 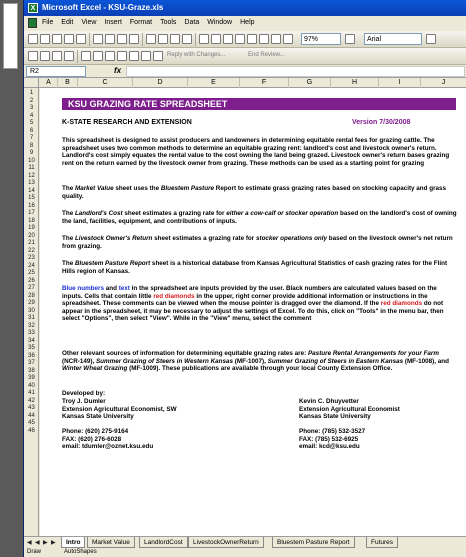 What do you see at coordinates (98, 39) in the screenshot?
I see `print-icon` at bounding box center [98, 39].